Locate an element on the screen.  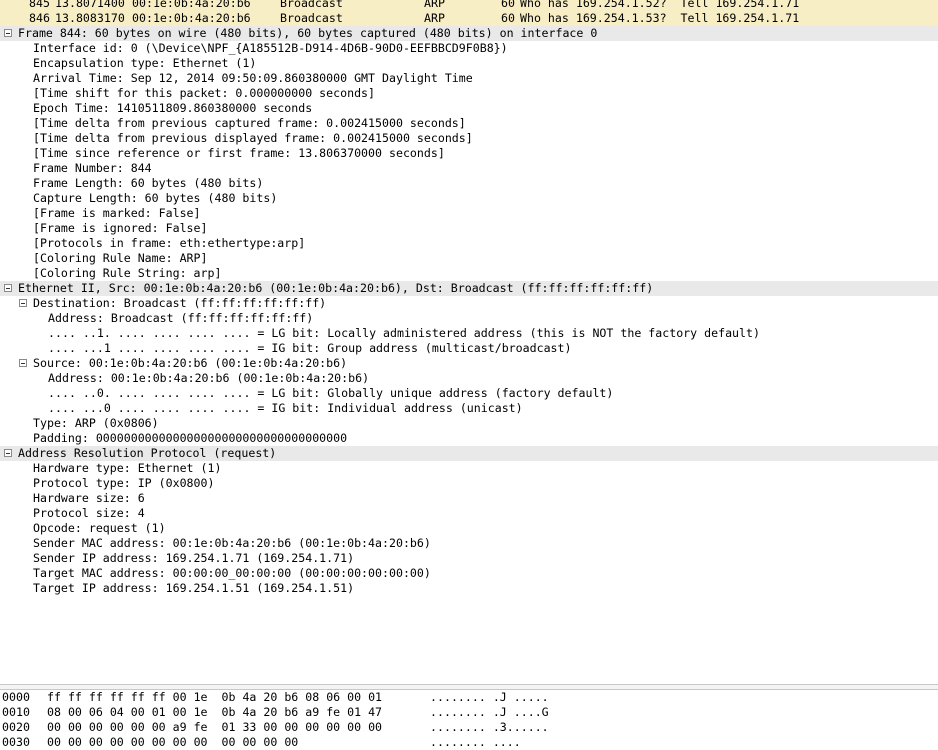
protocol-tree-item: Address: Broadcast (ff:ff:ff:ff:ff:ff) is located at coordinates (469, 318).